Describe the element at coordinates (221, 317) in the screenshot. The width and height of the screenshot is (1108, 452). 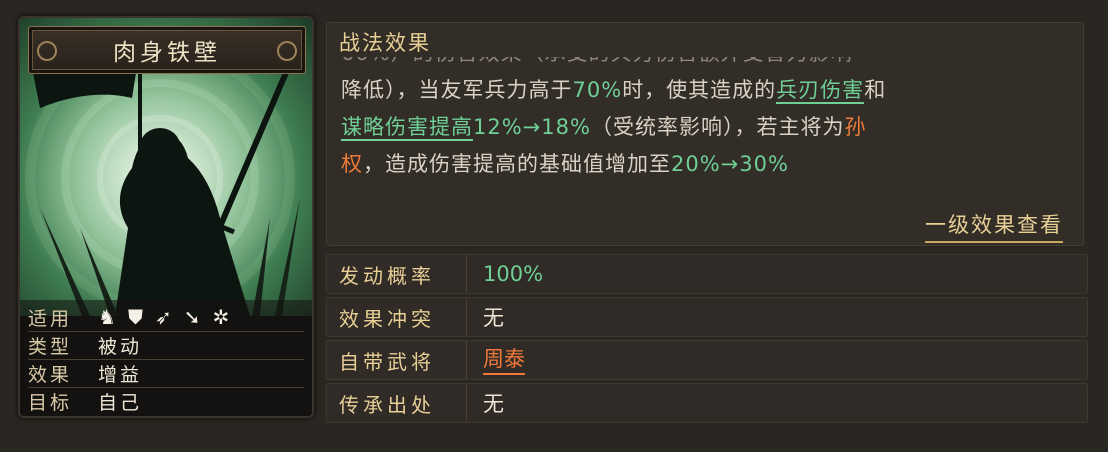
I see `wheel-icon: ✲` at that location.